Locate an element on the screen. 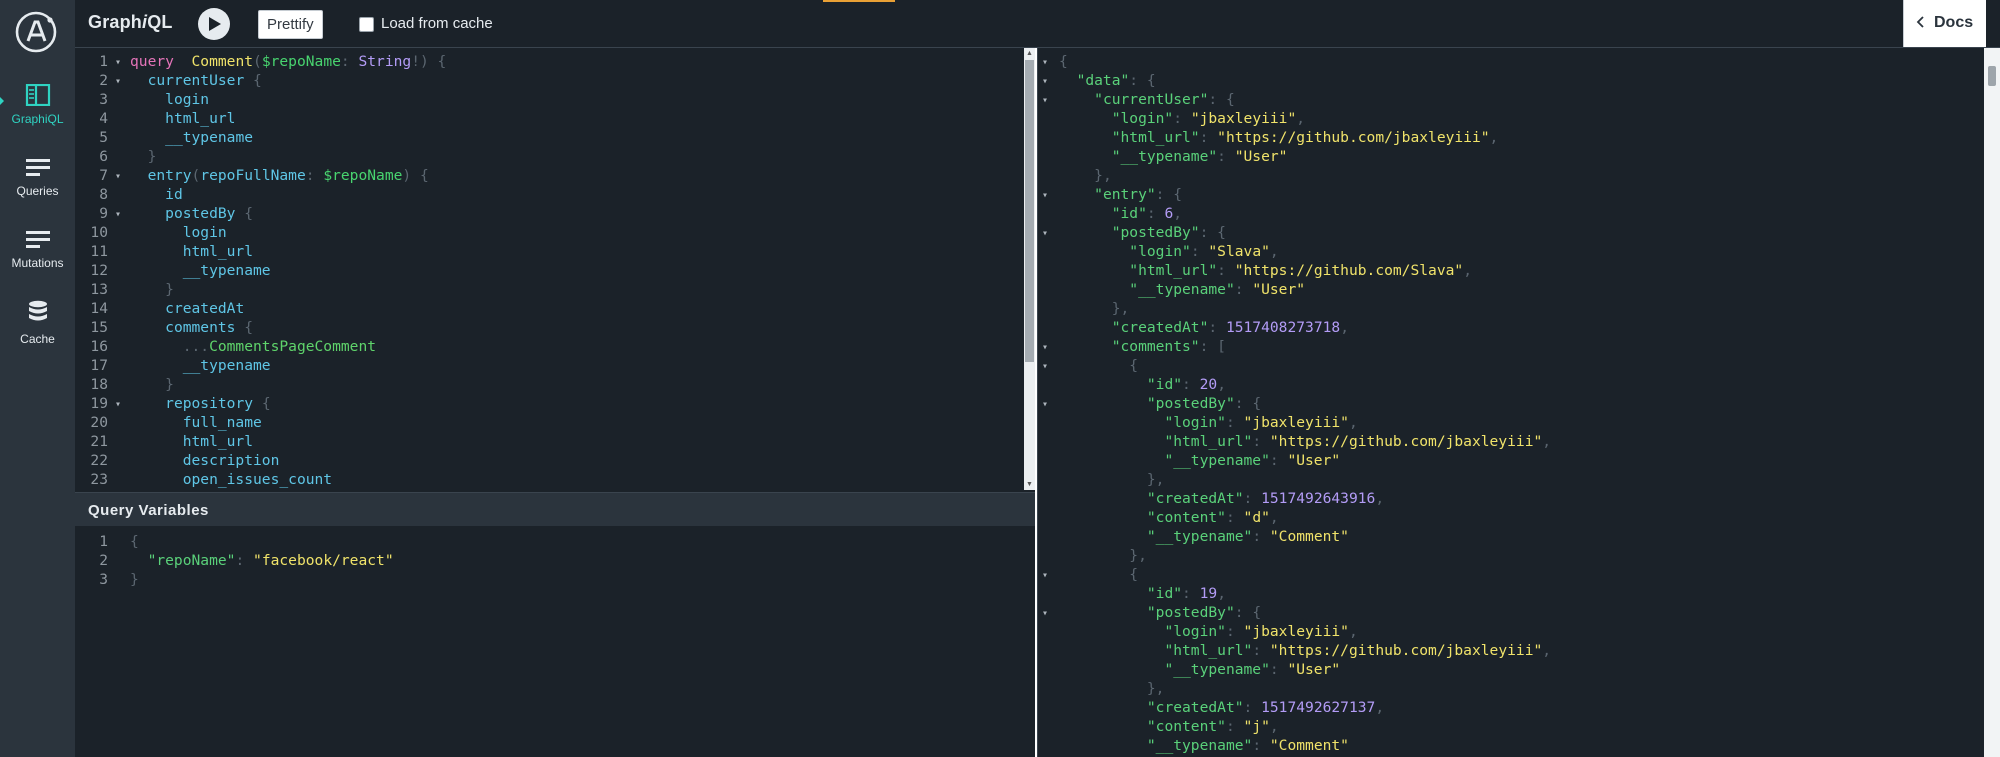 The height and width of the screenshot is (757, 2000). sidebar-item-graphiql: GraphiQL is located at coordinates (37, 105).